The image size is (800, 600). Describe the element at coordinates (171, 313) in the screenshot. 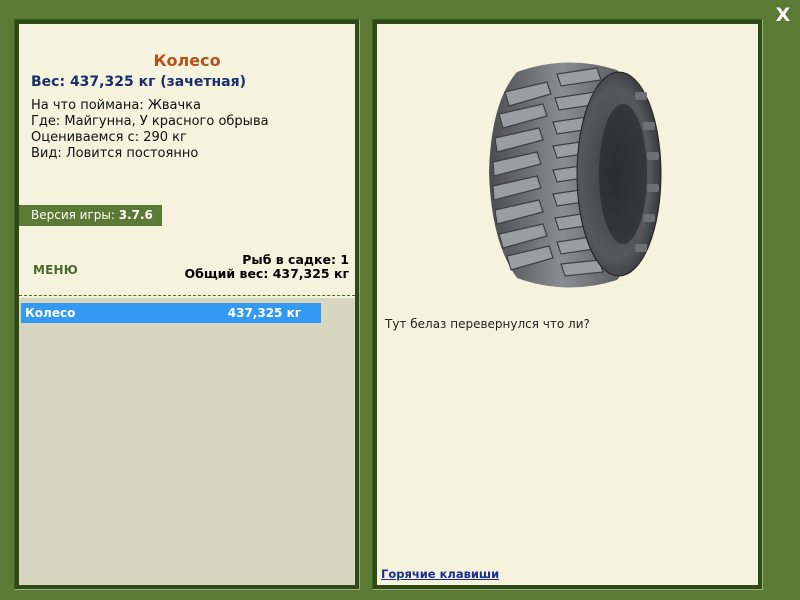

I see `keepnet-list-item: Колесо 437,325 кг` at that location.